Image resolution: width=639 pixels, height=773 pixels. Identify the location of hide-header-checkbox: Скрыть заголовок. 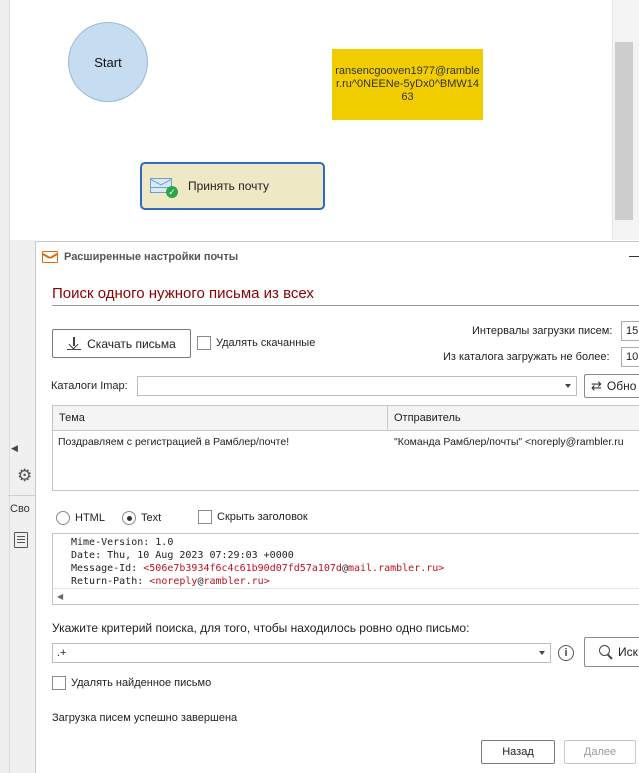
(253, 517).